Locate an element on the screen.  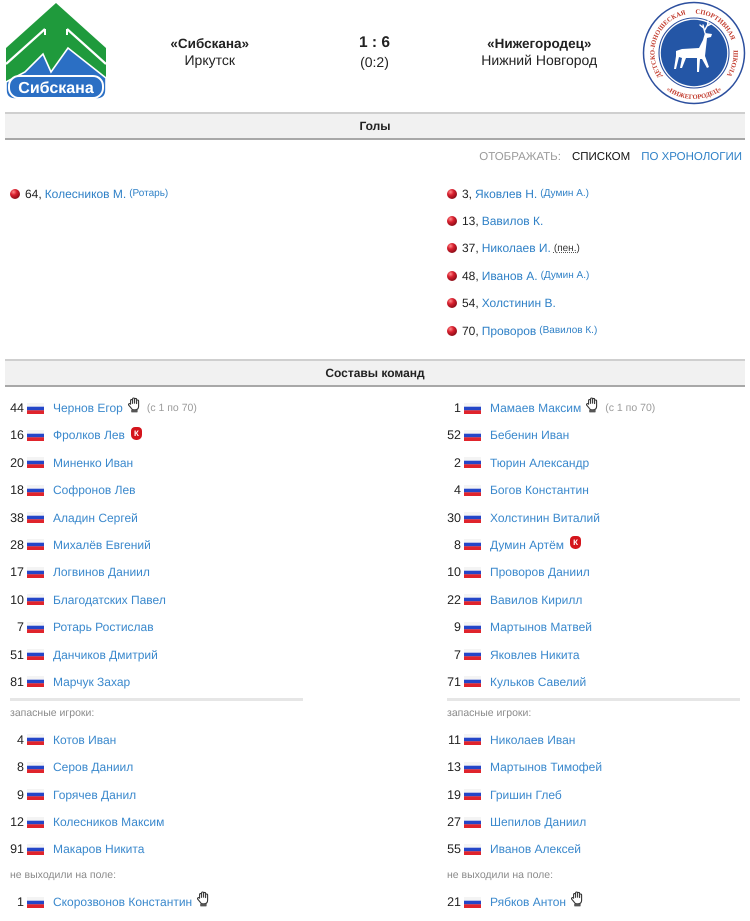
player-link: Котов Иван is located at coordinates (84, 739).